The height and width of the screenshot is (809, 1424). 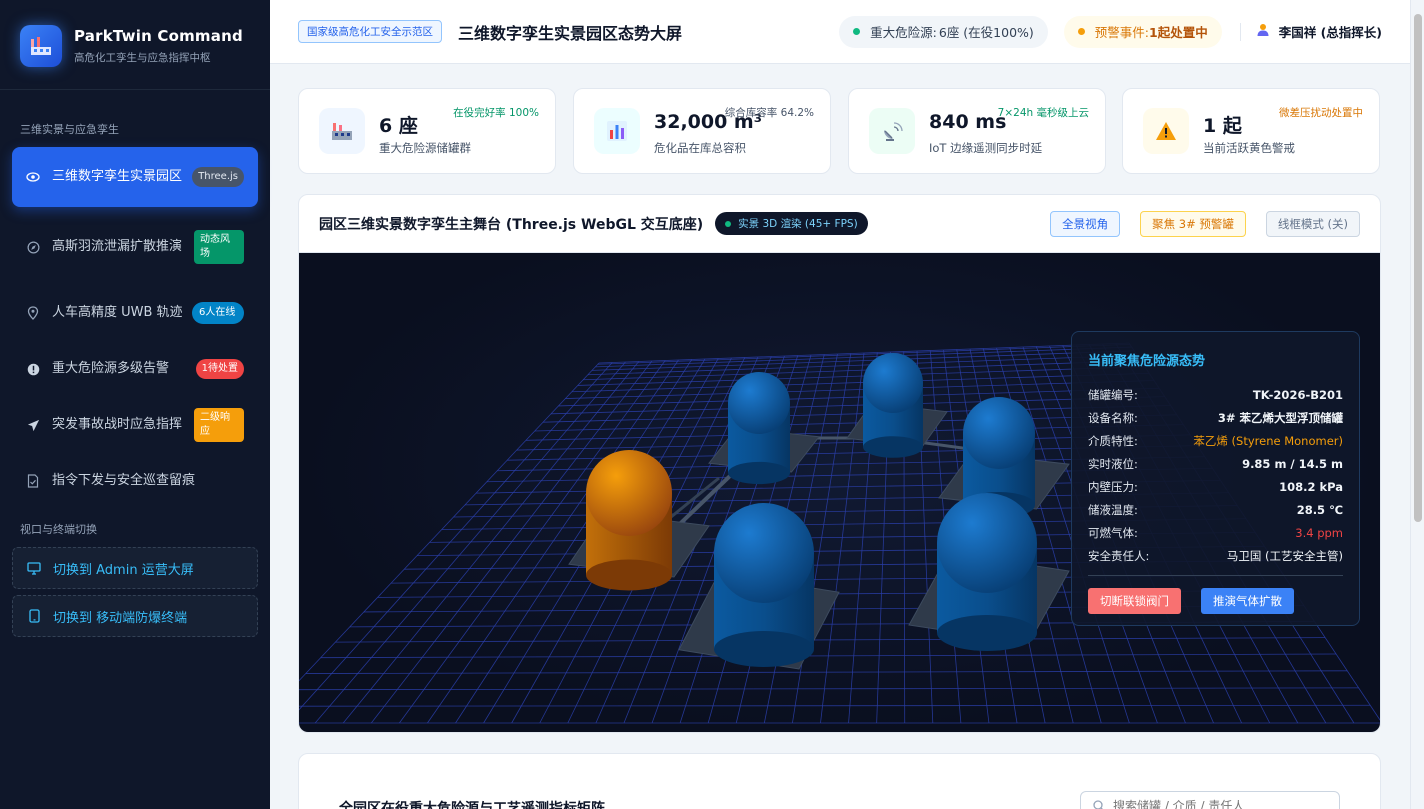 What do you see at coordinates (1113, 417) in the screenshot?
I see `info-key: 设备名称:` at bounding box center [1113, 417].